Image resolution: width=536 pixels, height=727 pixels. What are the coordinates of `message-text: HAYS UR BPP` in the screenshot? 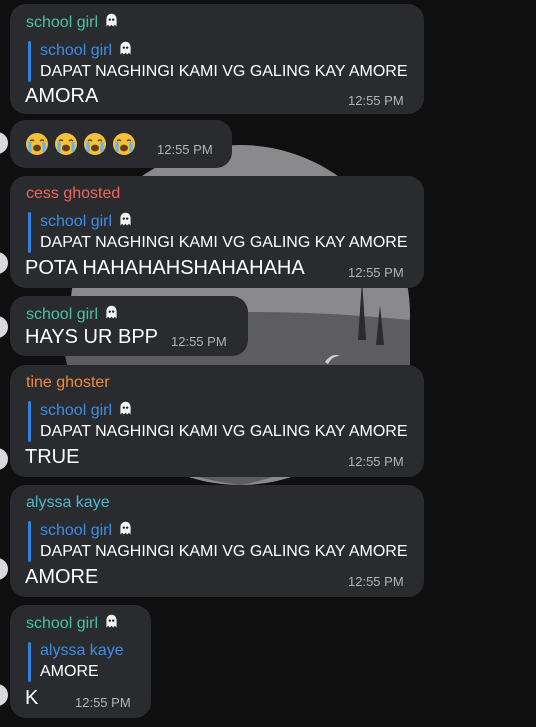 It's located at (91, 337).